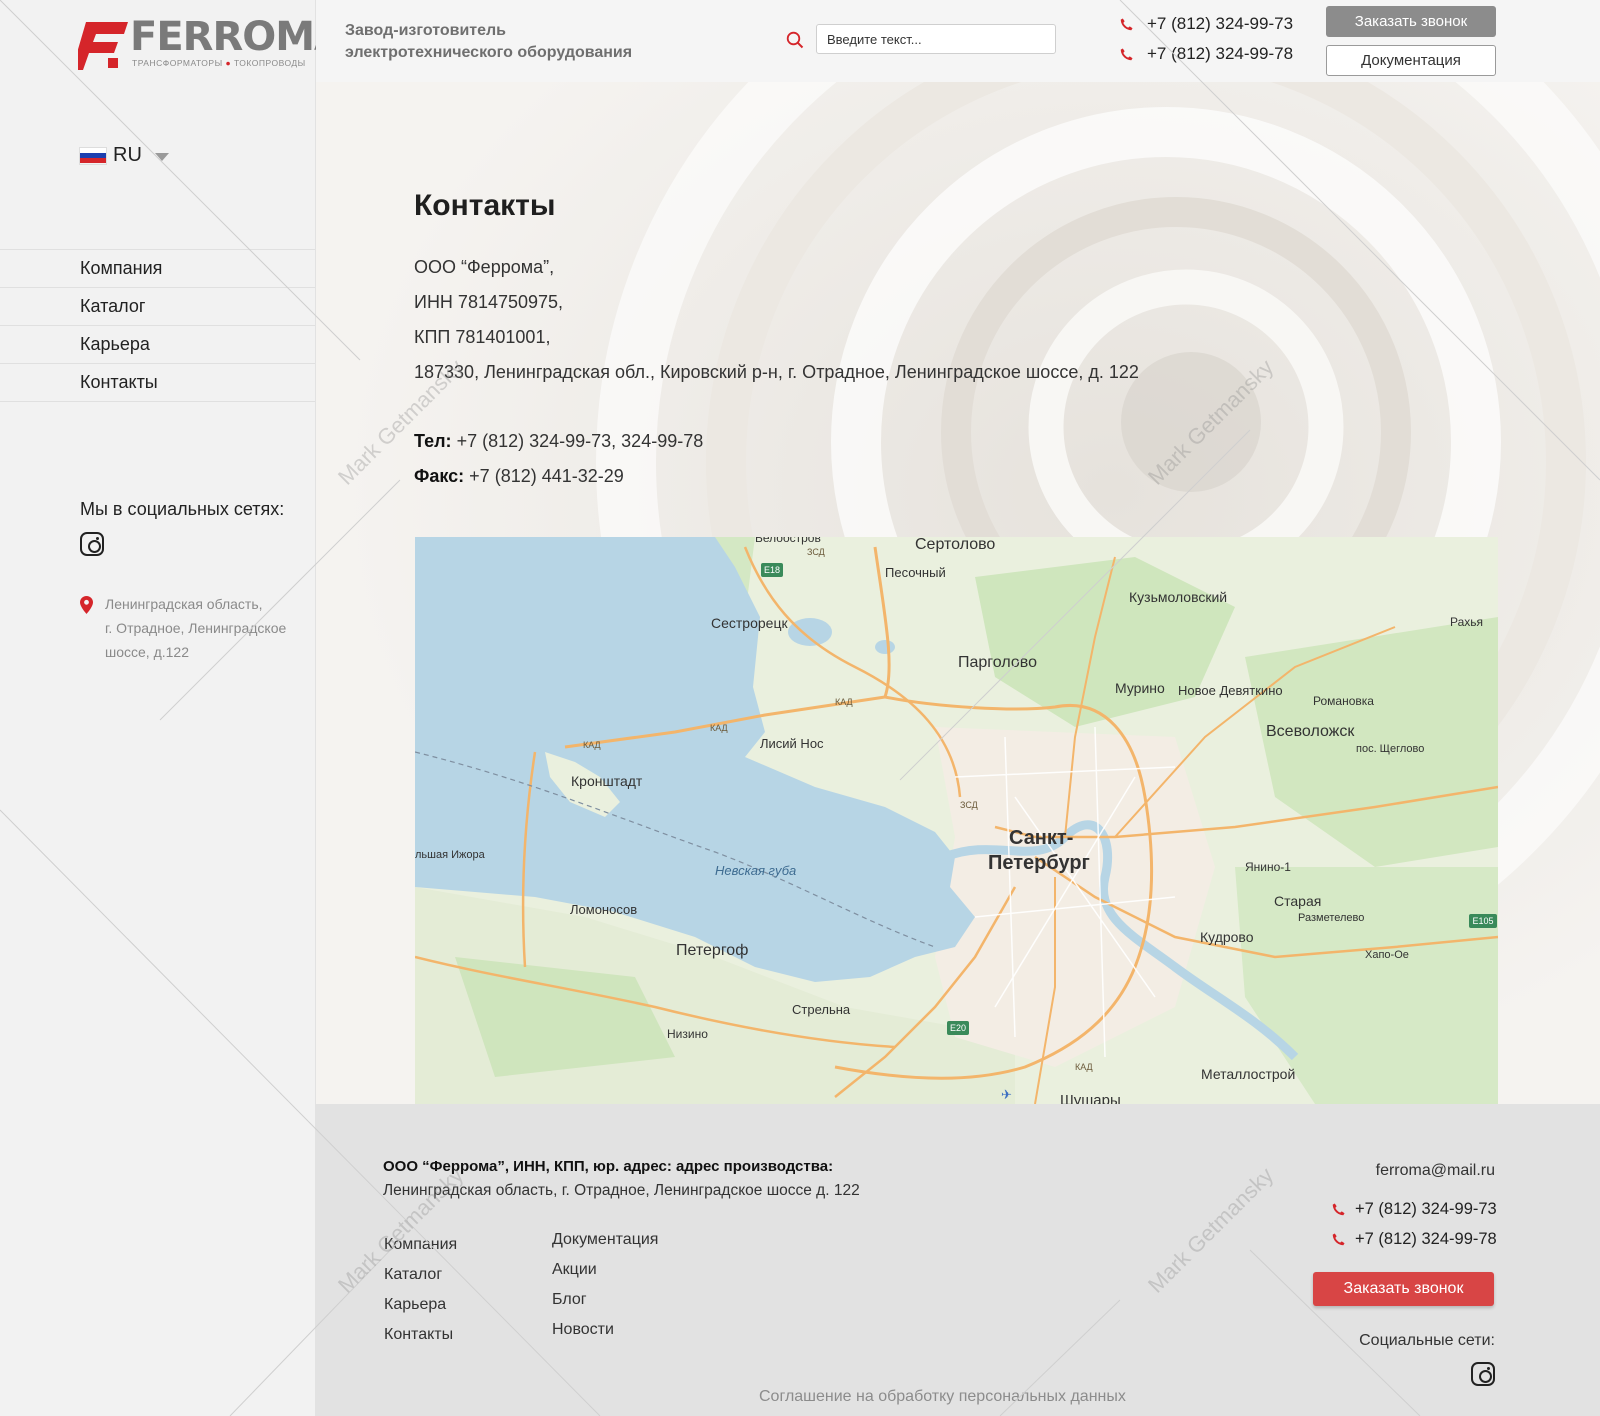 The image size is (1600, 1416). I want to click on map-label-pargolovo: Парголово, so click(997, 662).